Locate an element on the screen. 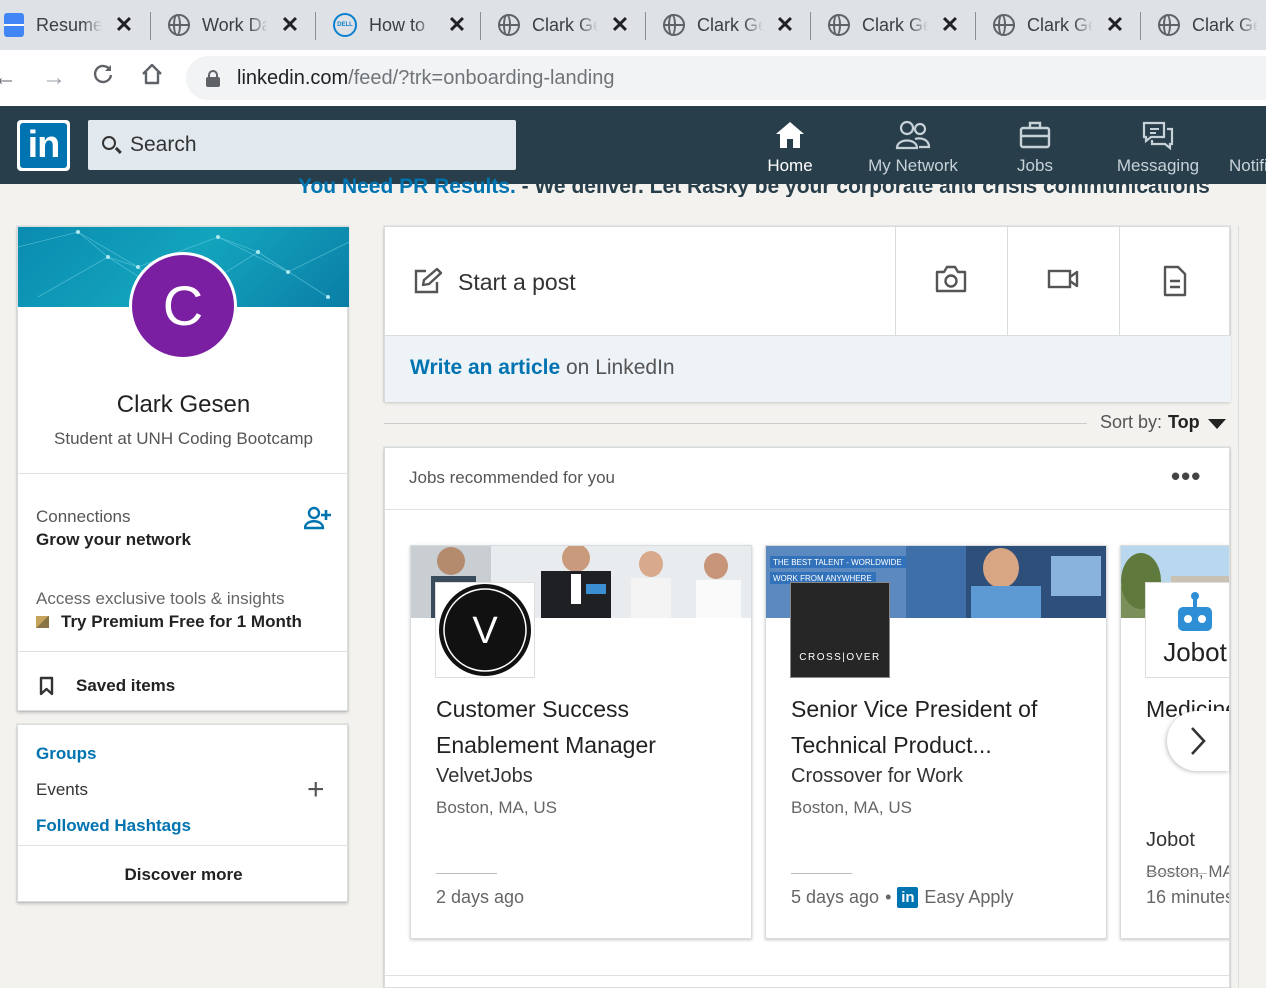 The height and width of the screenshot is (988, 1266). browser-tab: Resume ✕ is located at coordinates (69, 25).